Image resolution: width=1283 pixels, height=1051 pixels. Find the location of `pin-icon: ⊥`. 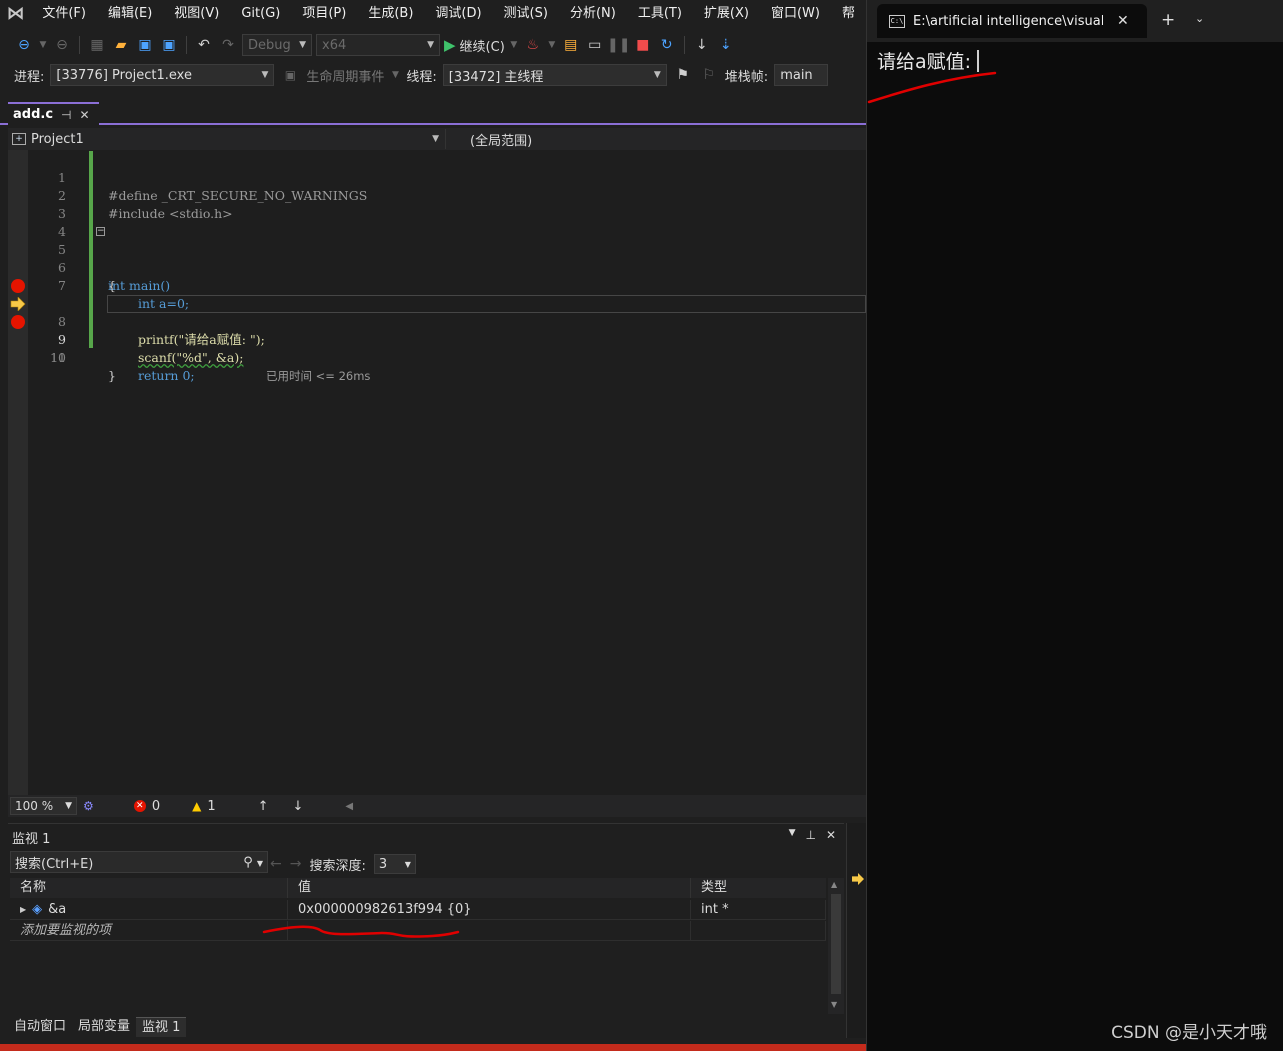

pin-icon: ⊥ is located at coordinates (810, 835).